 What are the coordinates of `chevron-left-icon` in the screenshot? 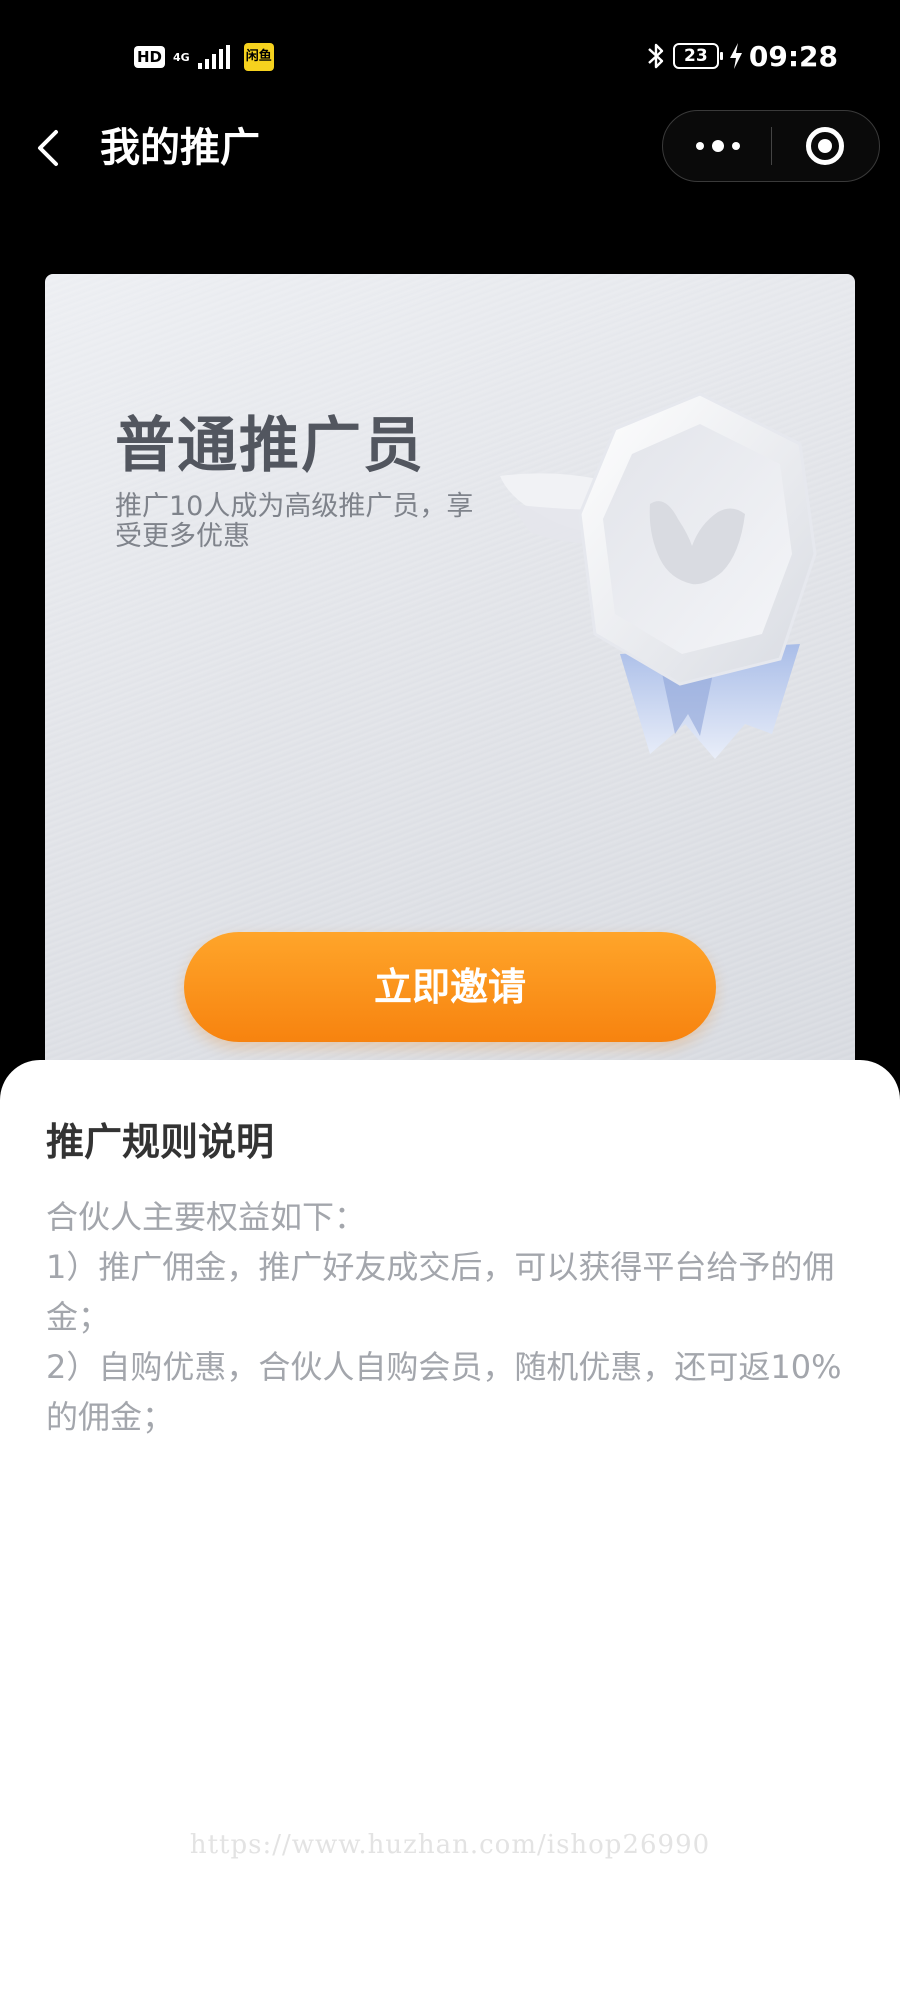 It's located at (48, 148).